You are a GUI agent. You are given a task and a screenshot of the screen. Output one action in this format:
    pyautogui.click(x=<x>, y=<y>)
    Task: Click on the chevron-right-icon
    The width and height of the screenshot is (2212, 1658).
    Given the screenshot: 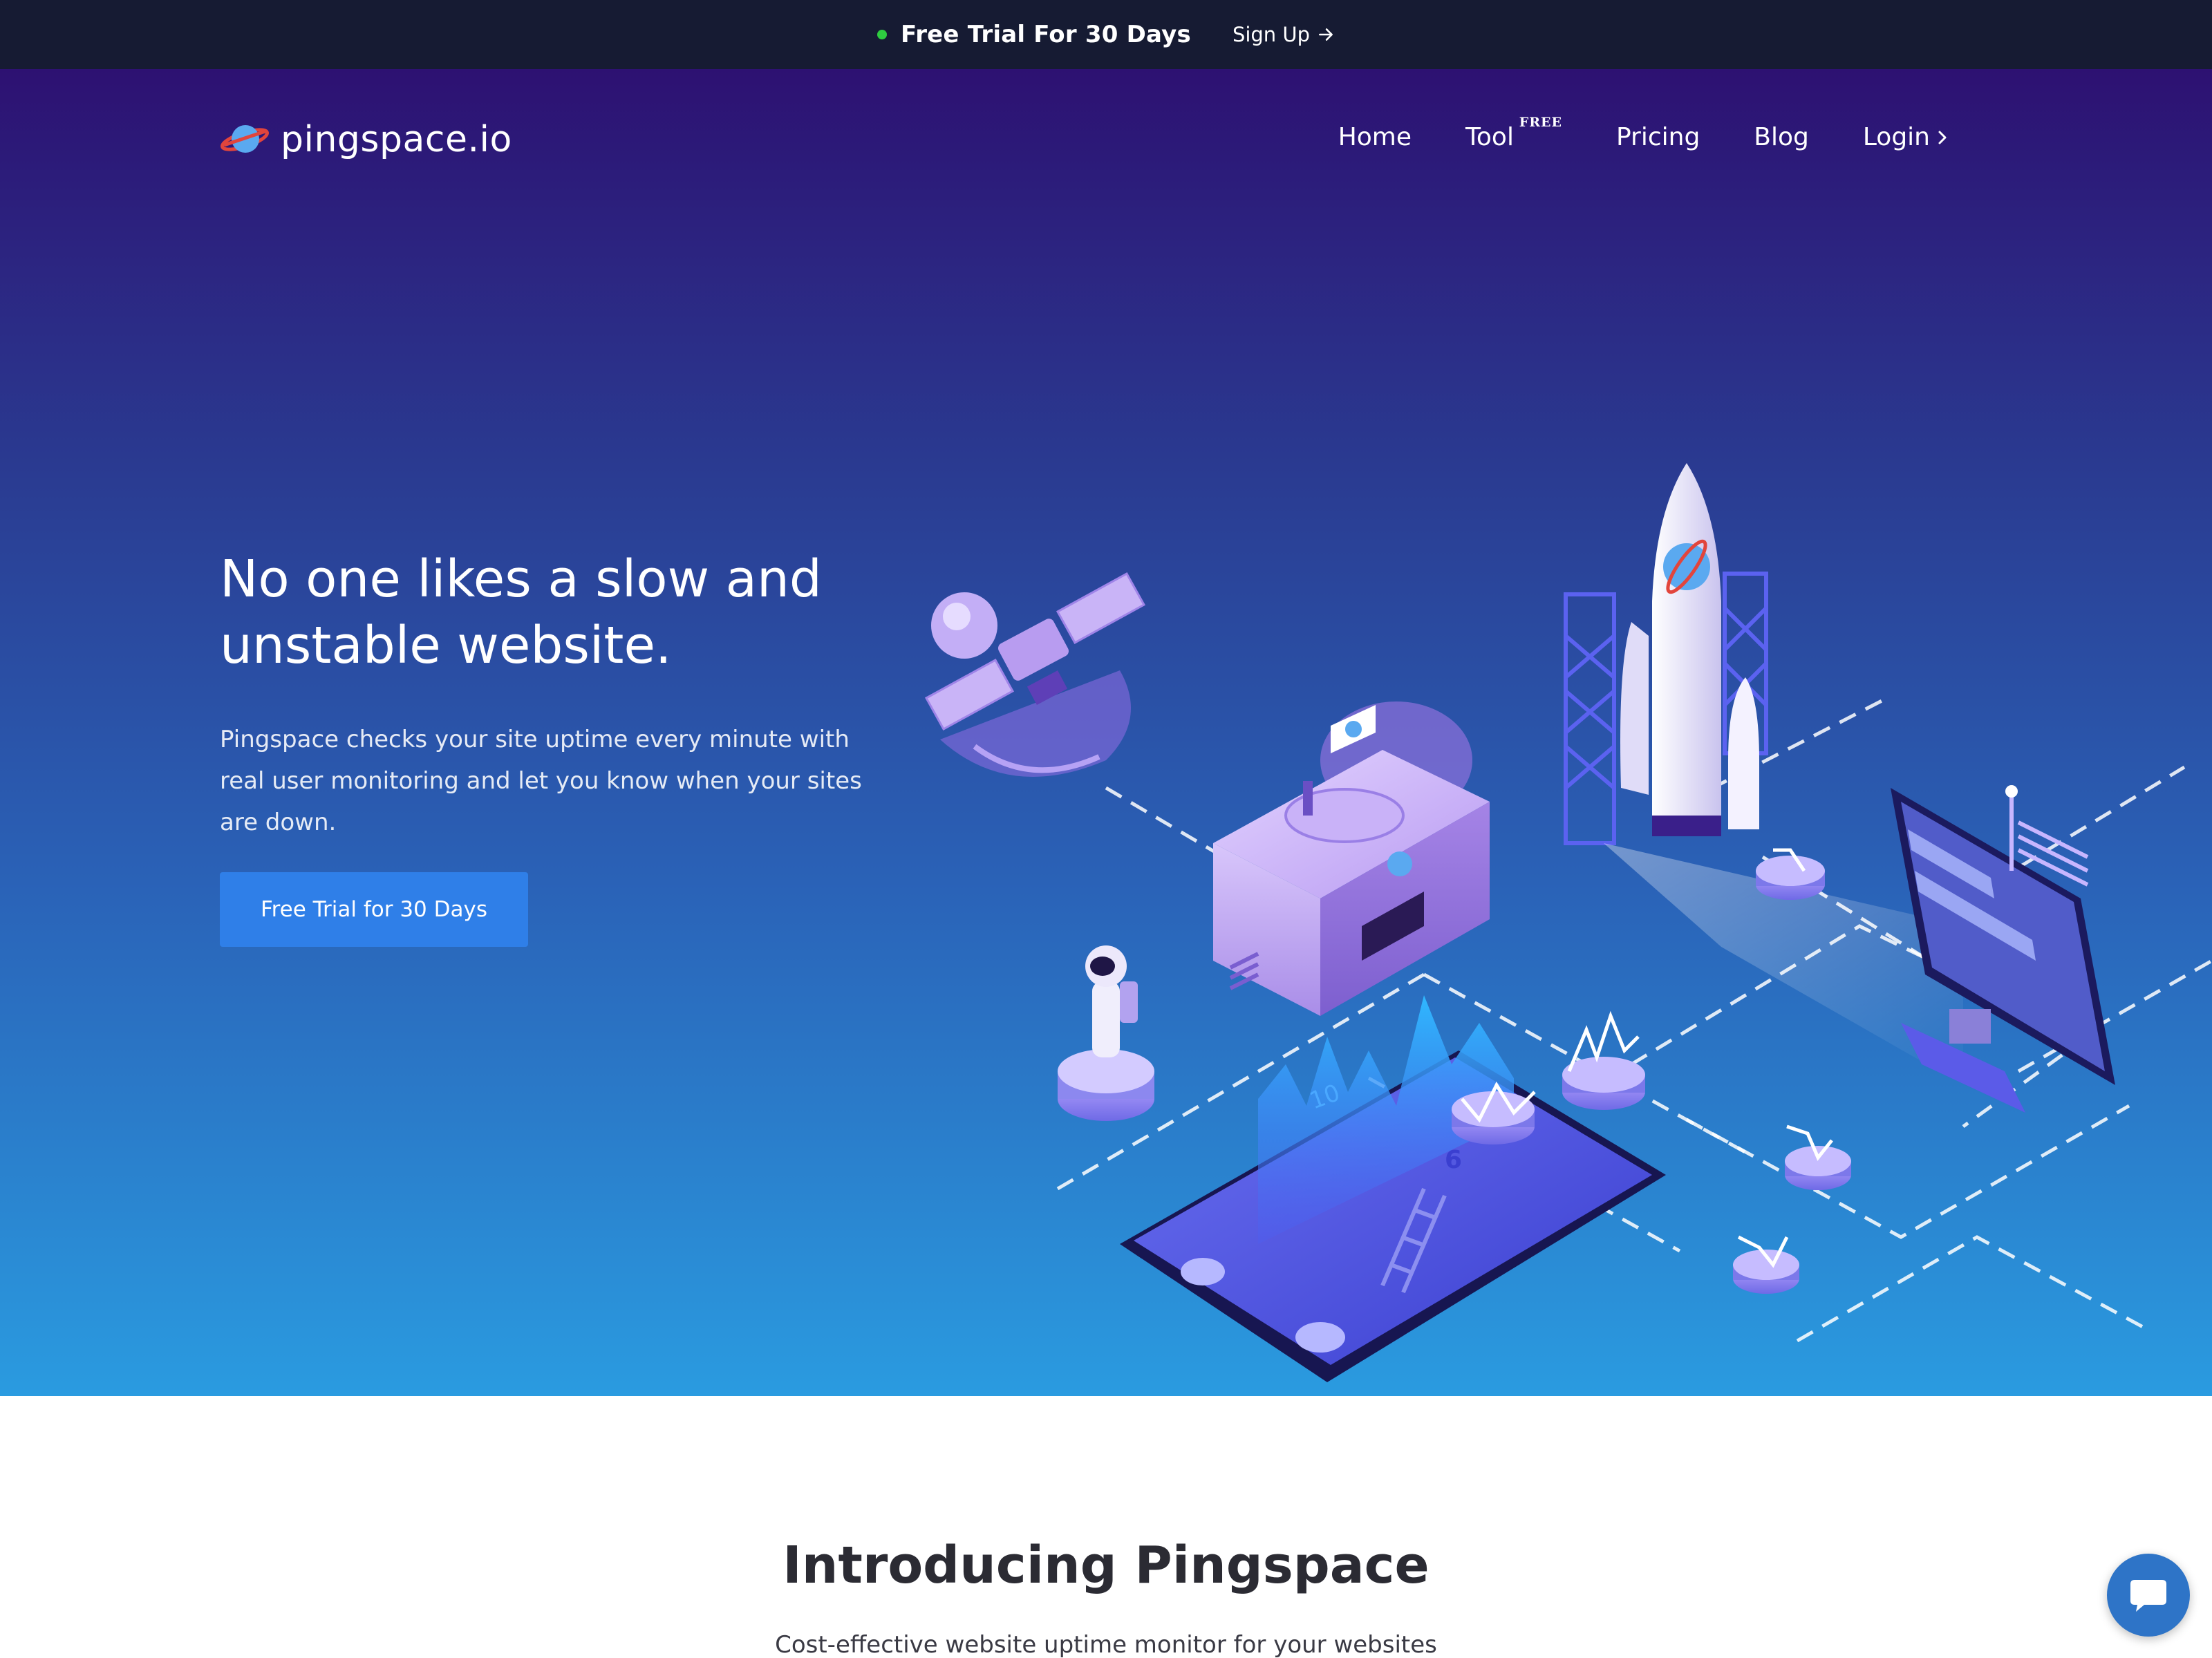 What is the action you would take?
    pyautogui.click(x=1943, y=137)
    